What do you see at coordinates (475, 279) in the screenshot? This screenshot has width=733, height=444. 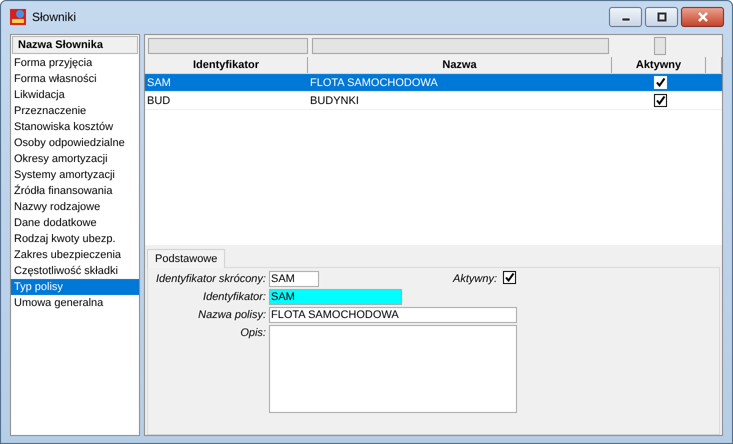 I see `field-label: Aktywny:` at bounding box center [475, 279].